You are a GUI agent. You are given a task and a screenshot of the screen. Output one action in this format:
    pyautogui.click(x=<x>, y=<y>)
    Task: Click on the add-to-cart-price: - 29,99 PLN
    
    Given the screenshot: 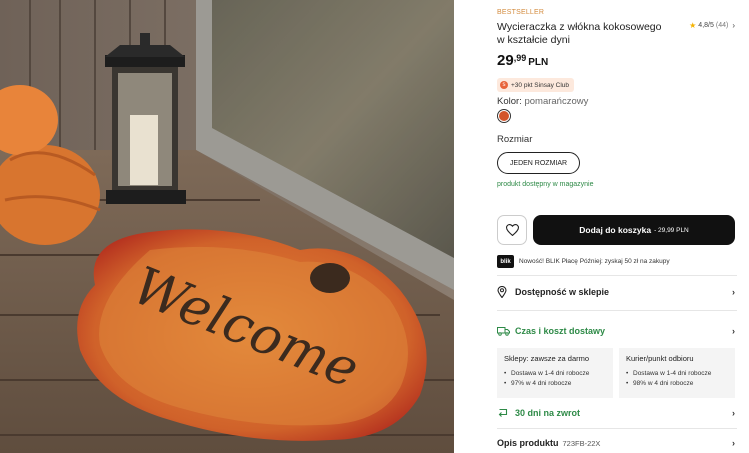 What is the action you would take?
    pyautogui.click(x=671, y=230)
    